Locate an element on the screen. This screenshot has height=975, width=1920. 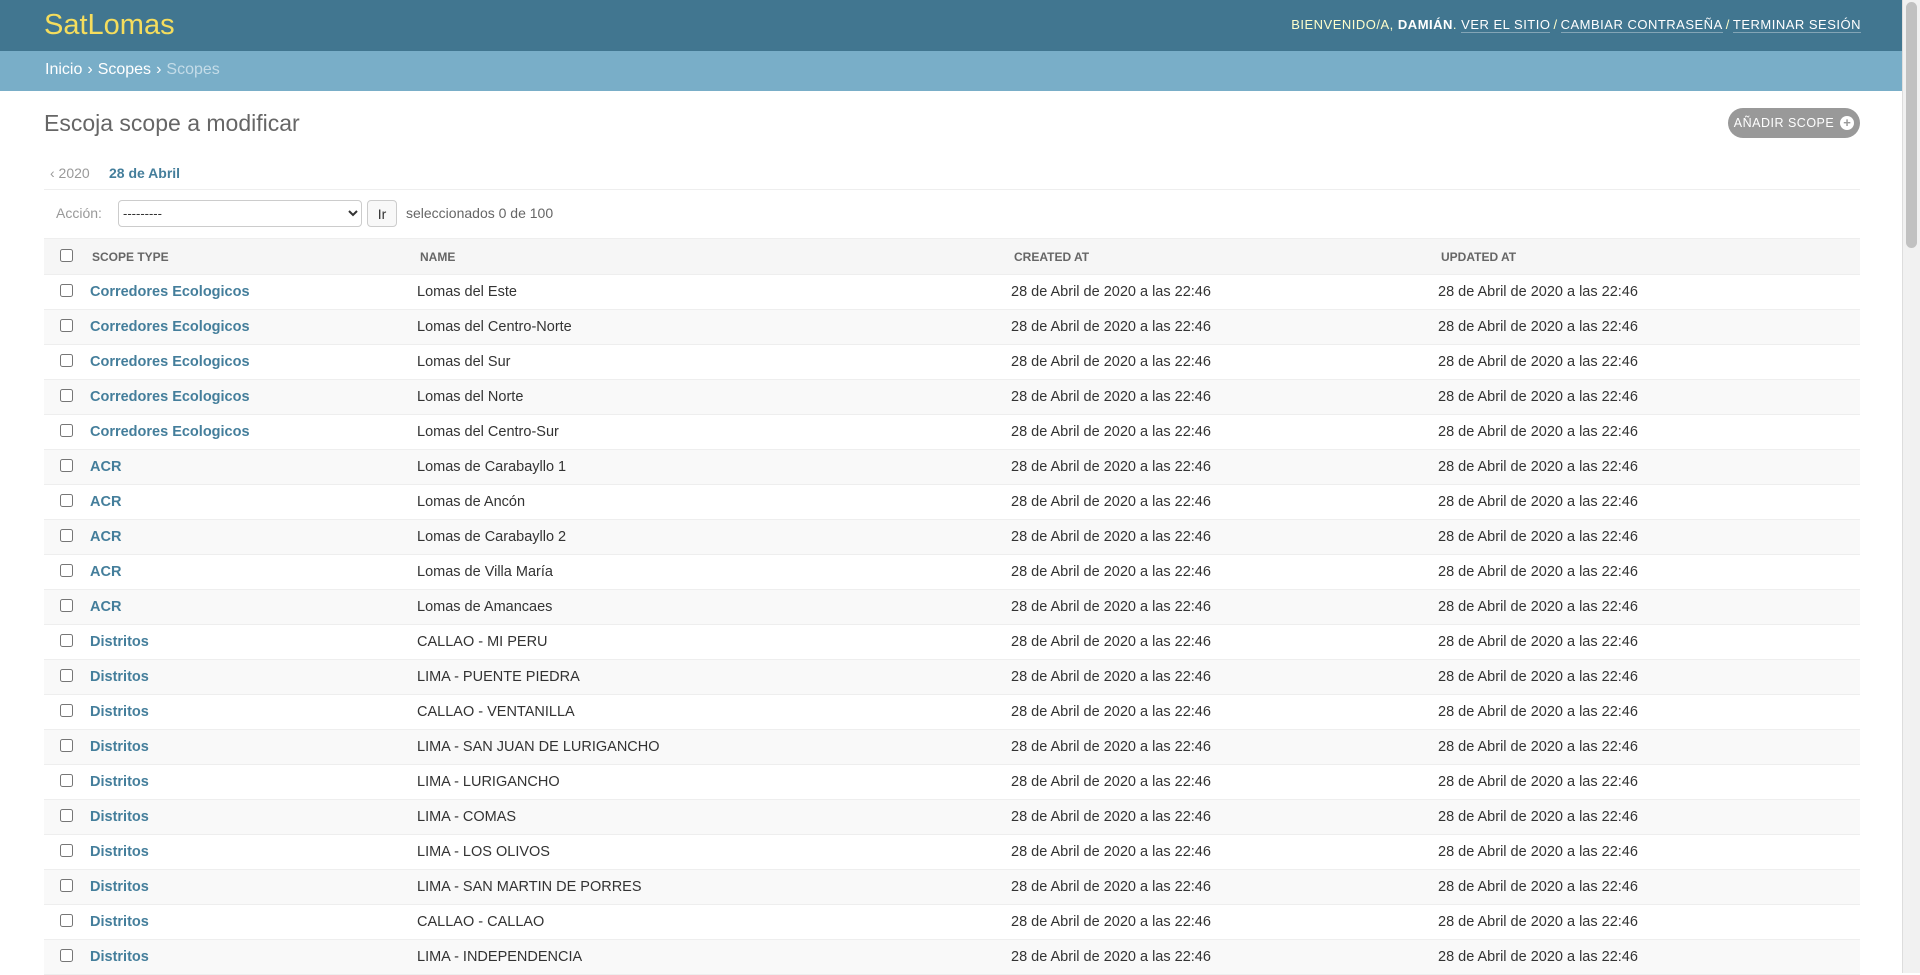
go-button: Ir is located at coordinates (382, 213).